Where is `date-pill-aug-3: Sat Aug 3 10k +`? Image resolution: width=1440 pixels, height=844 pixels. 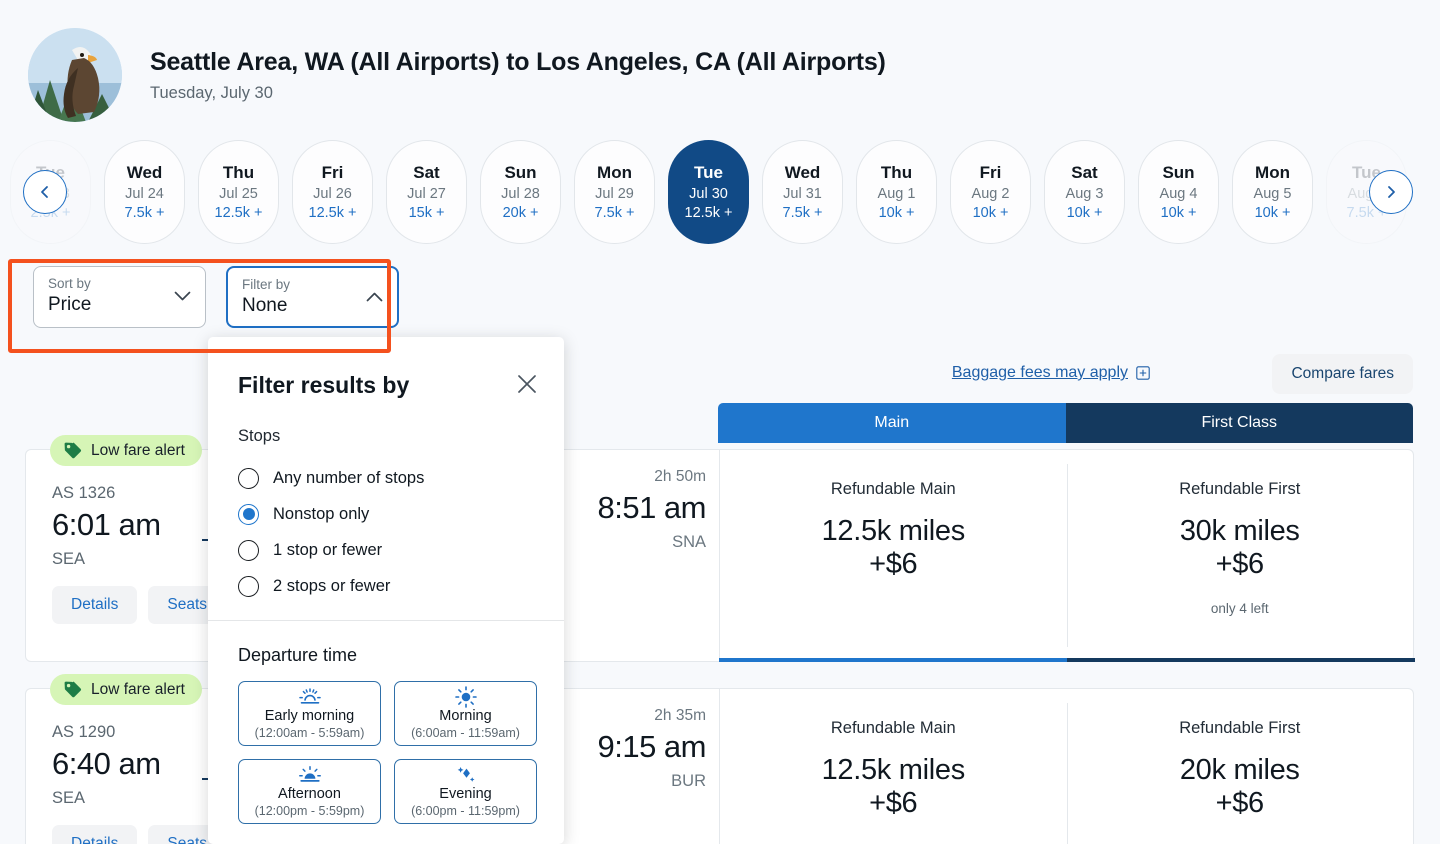 date-pill-aug-3: Sat Aug 3 10k + is located at coordinates (1084, 192).